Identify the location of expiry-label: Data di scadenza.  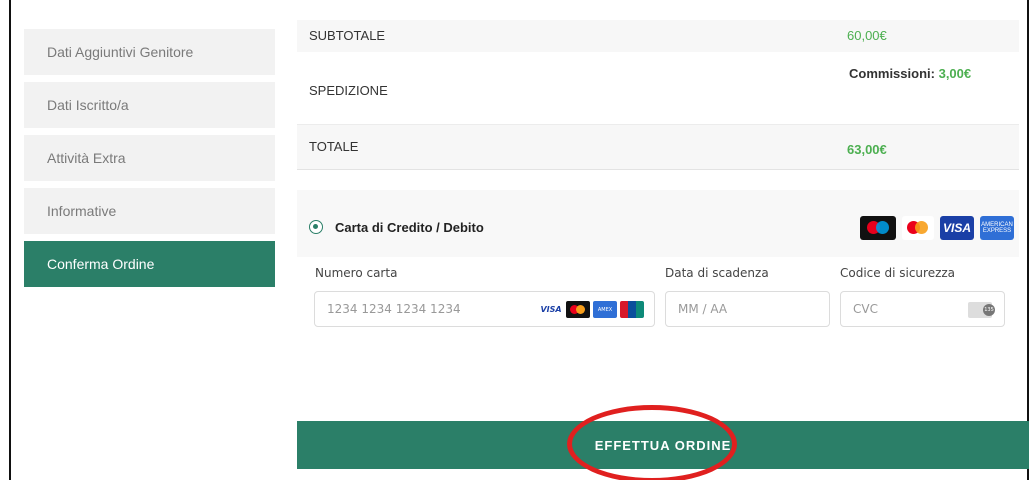
(717, 273).